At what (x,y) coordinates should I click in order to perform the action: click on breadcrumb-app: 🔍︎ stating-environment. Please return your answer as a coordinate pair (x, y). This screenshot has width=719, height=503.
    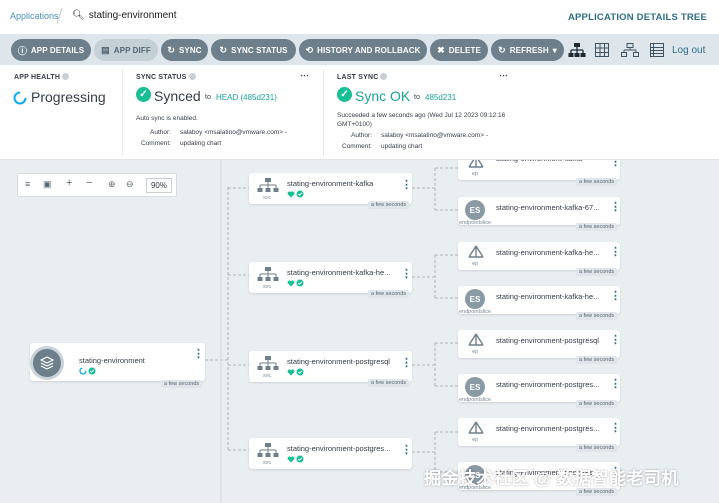
    Looking at the image, I should click on (124, 15).